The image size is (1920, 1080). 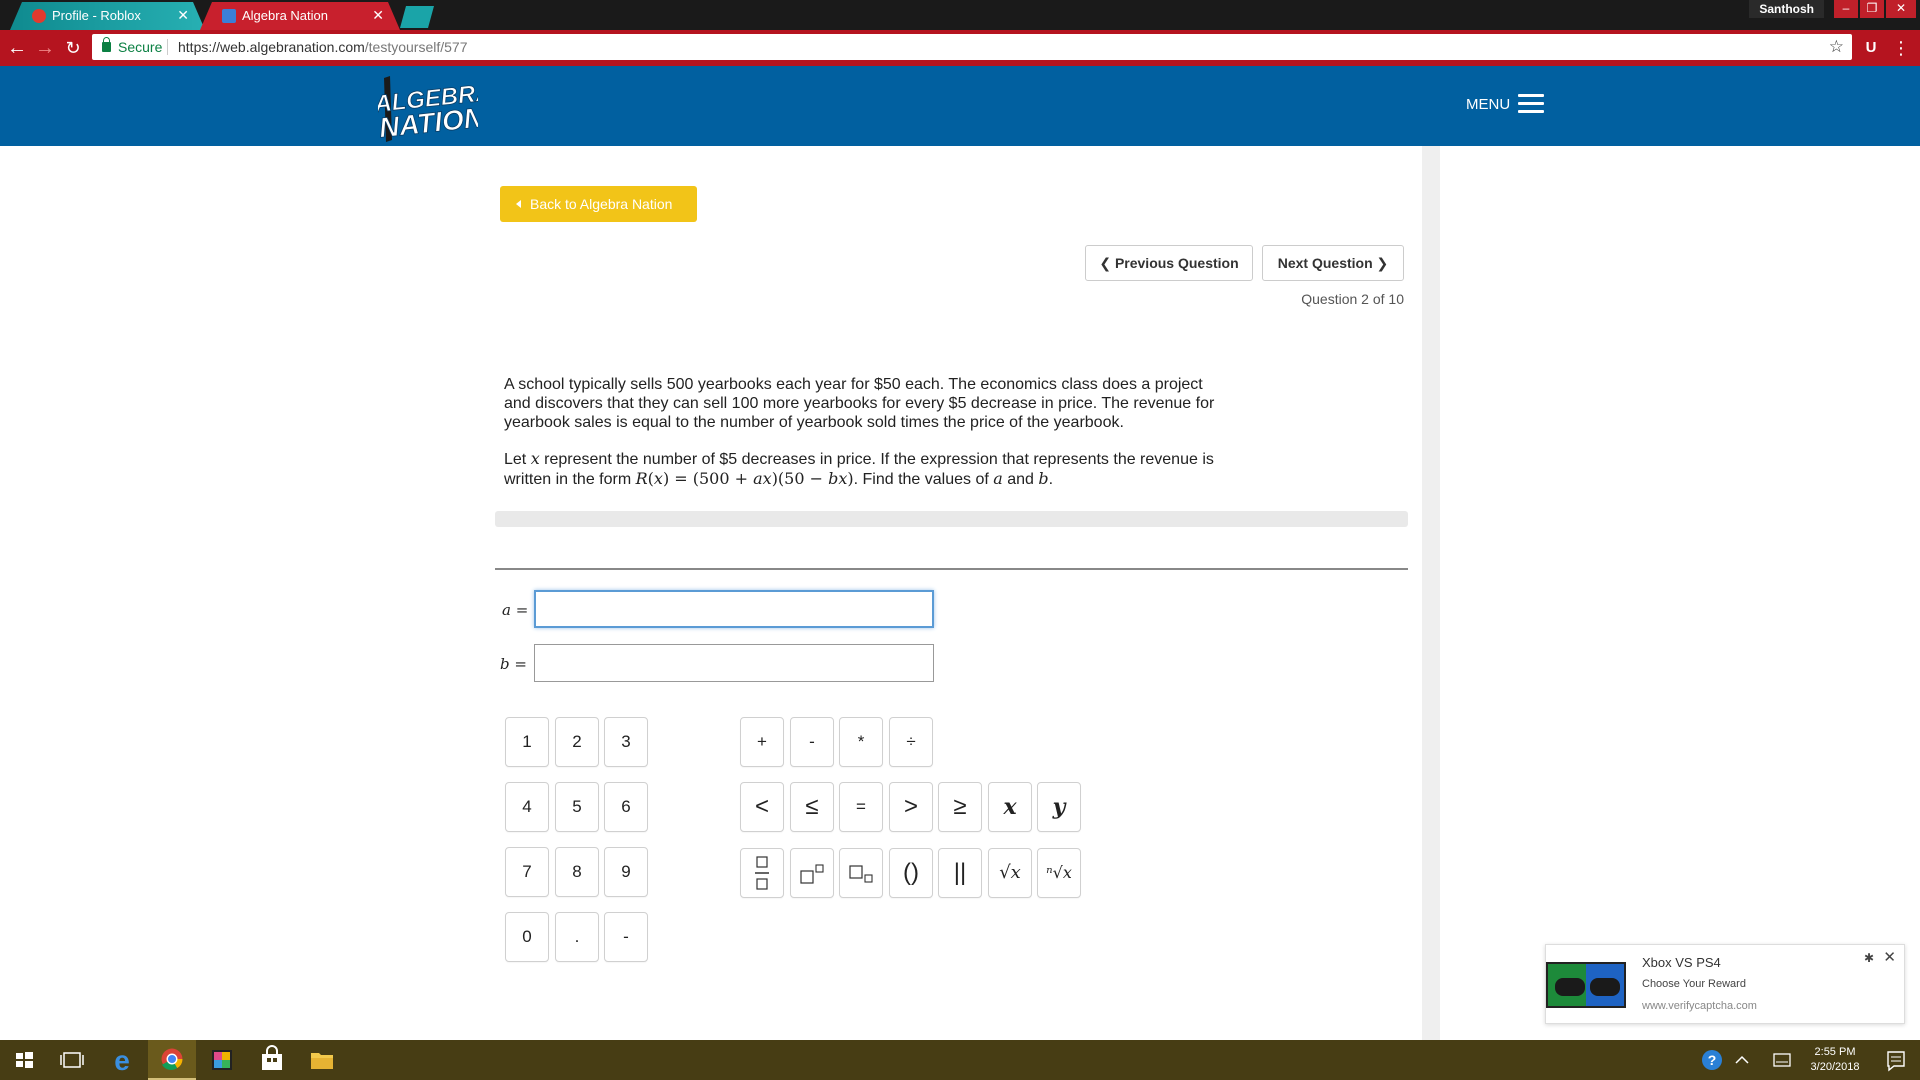 I want to click on scroll-gutter, so click(x=1431, y=593).